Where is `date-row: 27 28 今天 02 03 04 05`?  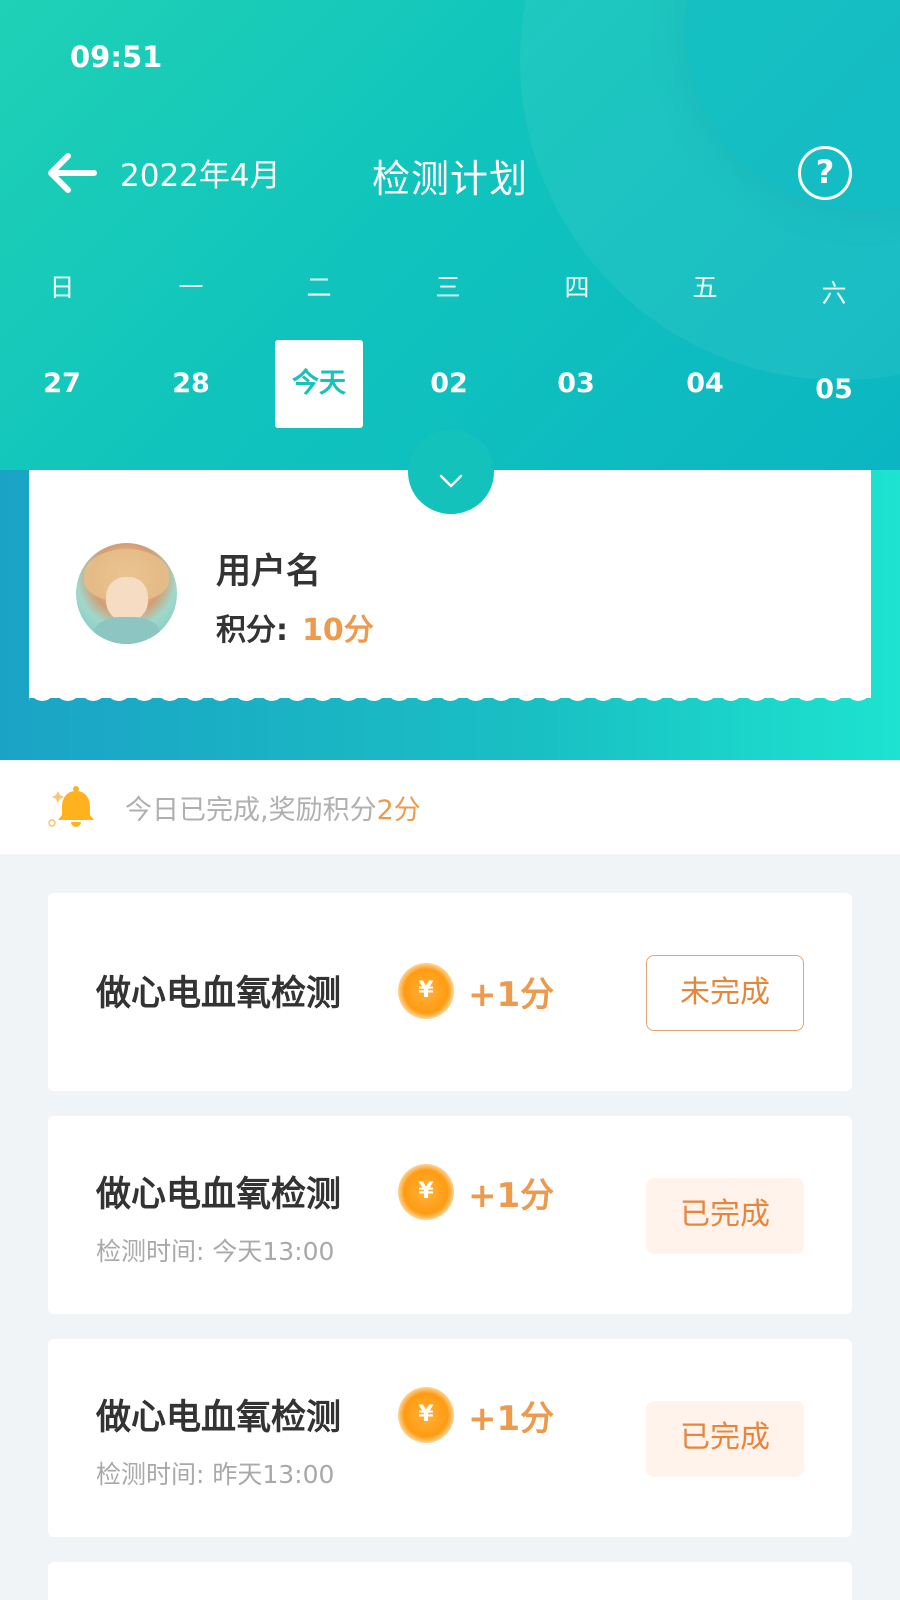 date-row: 27 28 今天 02 03 04 05 is located at coordinates (450, 385).